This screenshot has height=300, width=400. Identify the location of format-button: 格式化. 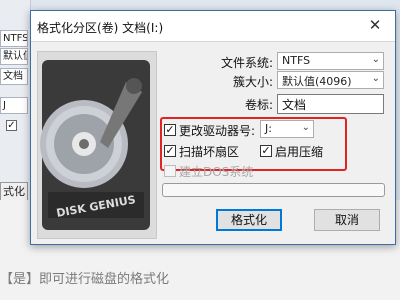
(249, 220).